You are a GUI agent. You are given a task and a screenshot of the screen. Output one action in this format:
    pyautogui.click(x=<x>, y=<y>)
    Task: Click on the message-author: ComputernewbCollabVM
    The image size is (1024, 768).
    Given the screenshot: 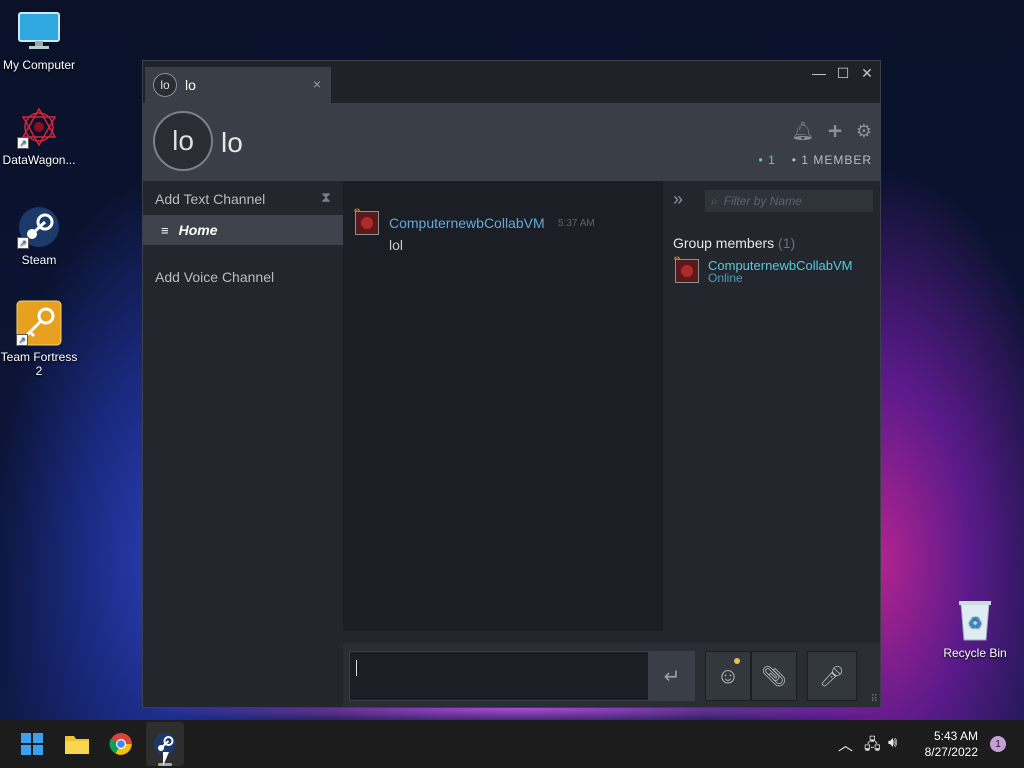 What is the action you would take?
    pyautogui.click(x=467, y=223)
    